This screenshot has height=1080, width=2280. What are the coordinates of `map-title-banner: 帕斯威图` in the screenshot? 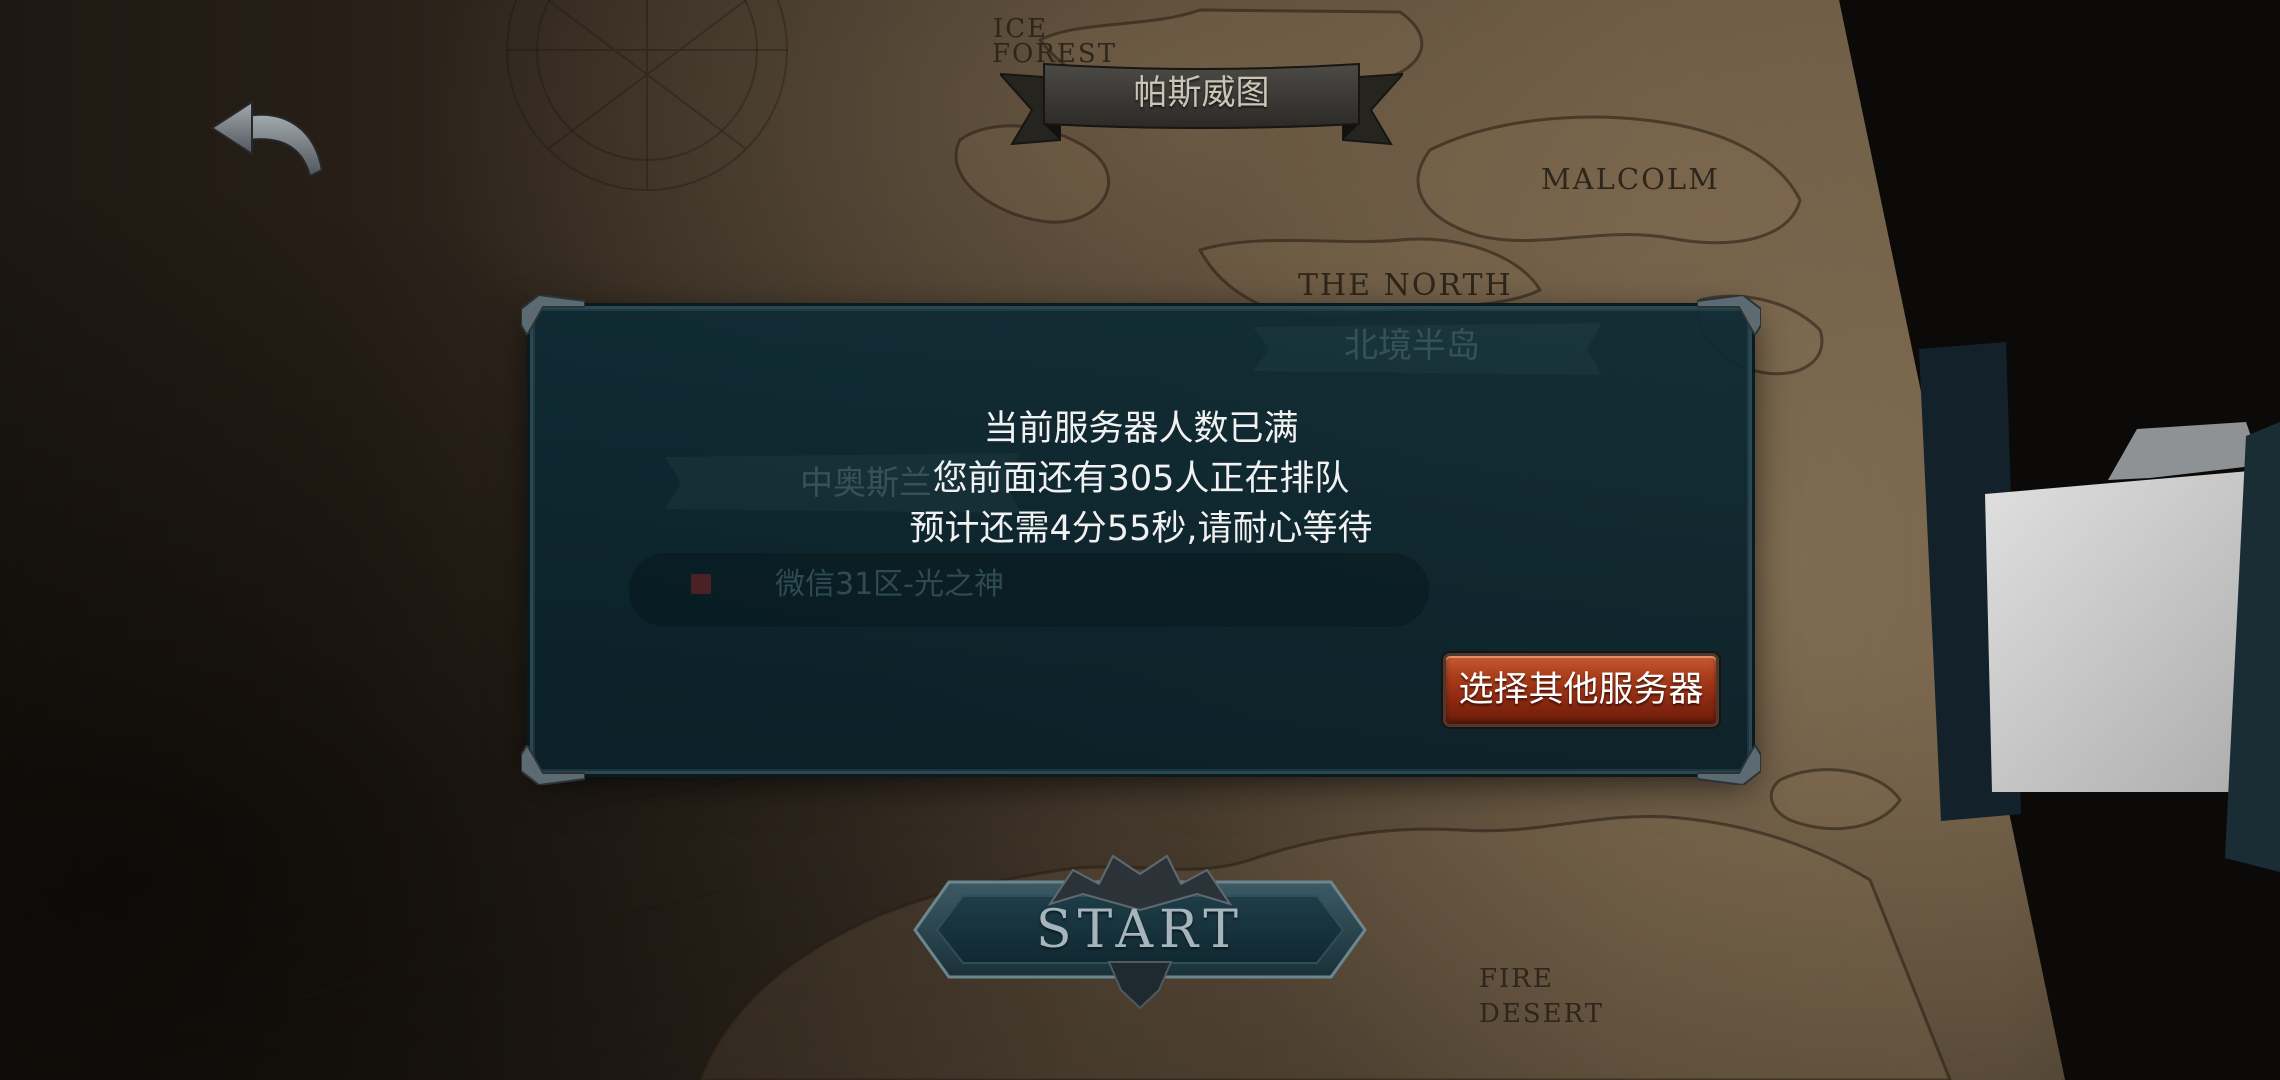 It's located at (1201, 103).